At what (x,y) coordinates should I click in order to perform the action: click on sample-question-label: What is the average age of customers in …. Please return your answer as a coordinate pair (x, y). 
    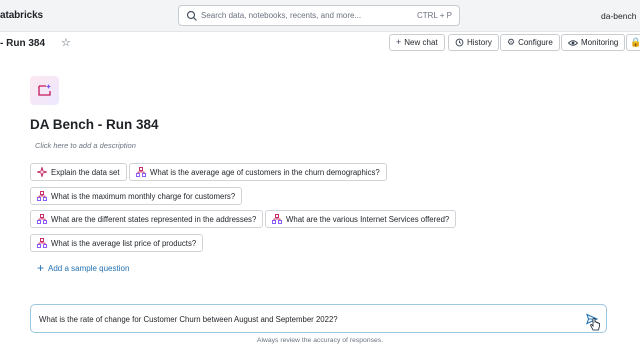
    Looking at the image, I should click on (265, 172).